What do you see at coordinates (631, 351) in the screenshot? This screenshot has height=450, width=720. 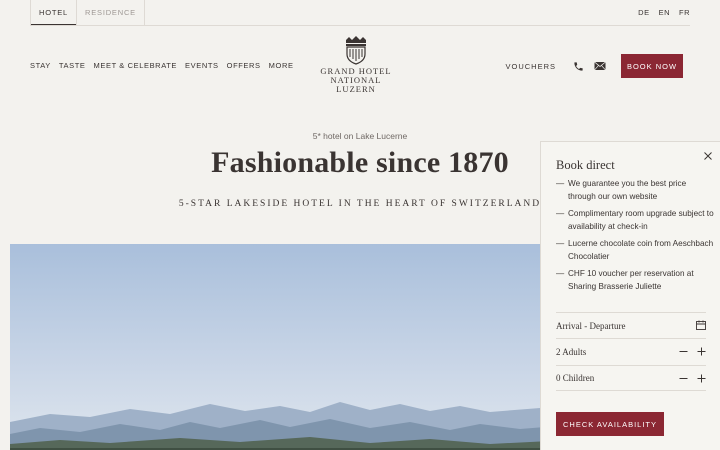 I see `adults-field: 2 Adults` at bounding box center [631, 351].